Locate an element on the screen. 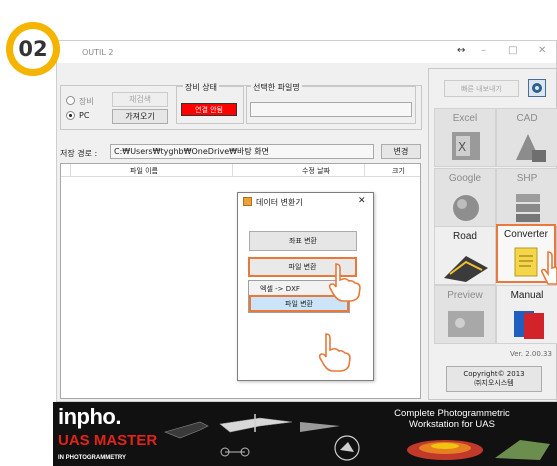  status-label: 장비 상태 is located at coordinates (201, 87).